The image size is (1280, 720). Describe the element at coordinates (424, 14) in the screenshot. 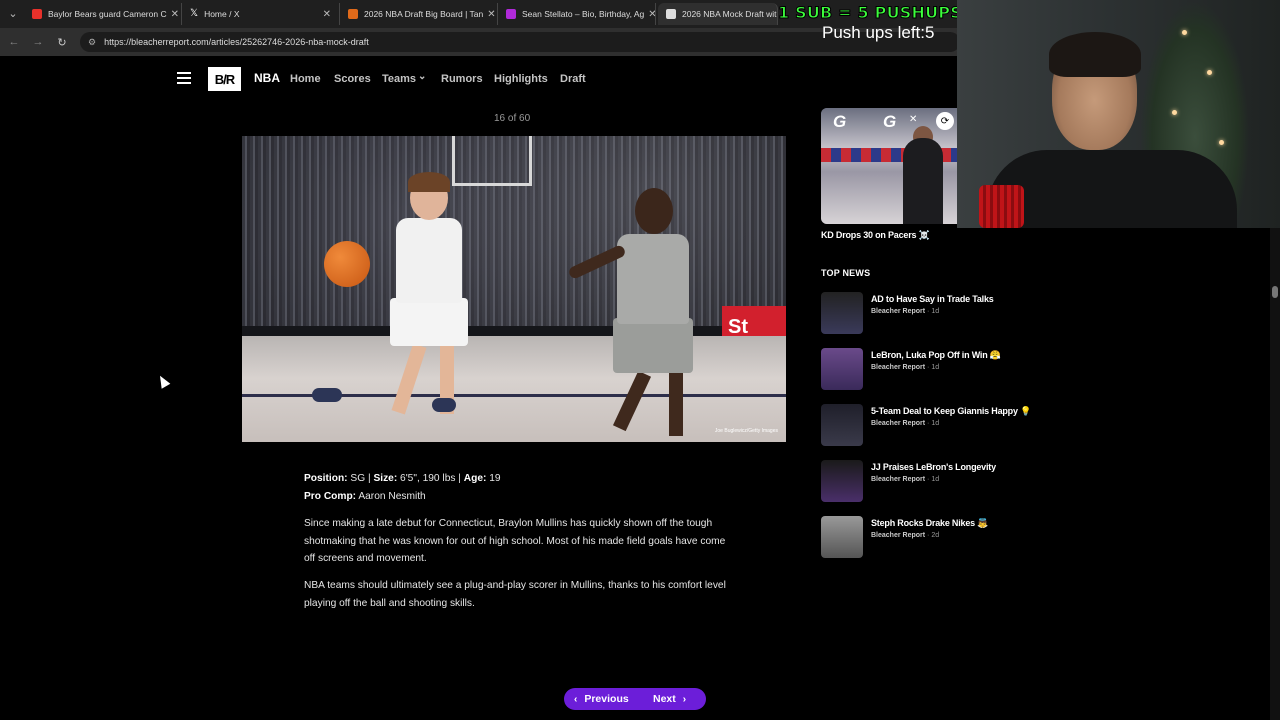

I see `tab-label: 2026 NBA Draft Big Board | Tan` at that location.